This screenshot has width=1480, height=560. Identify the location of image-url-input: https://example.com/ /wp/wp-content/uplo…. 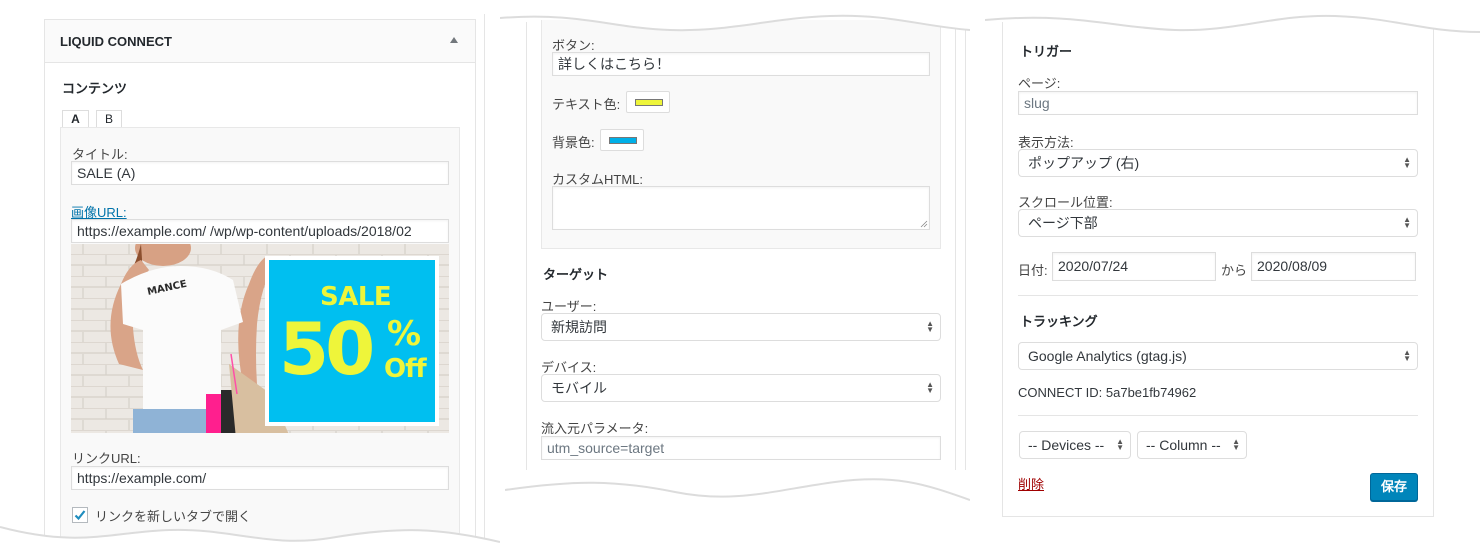
(260, 231).